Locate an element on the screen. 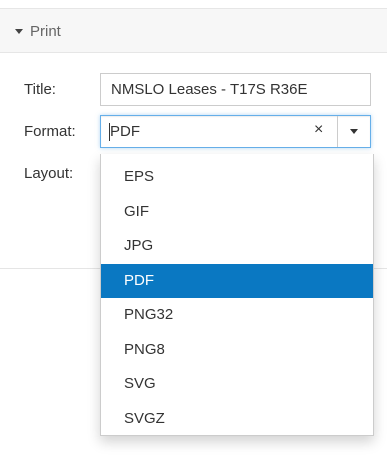 This screenshot has width=387, height=466. layout-label: Layout: is located at coordinates (49, 173).